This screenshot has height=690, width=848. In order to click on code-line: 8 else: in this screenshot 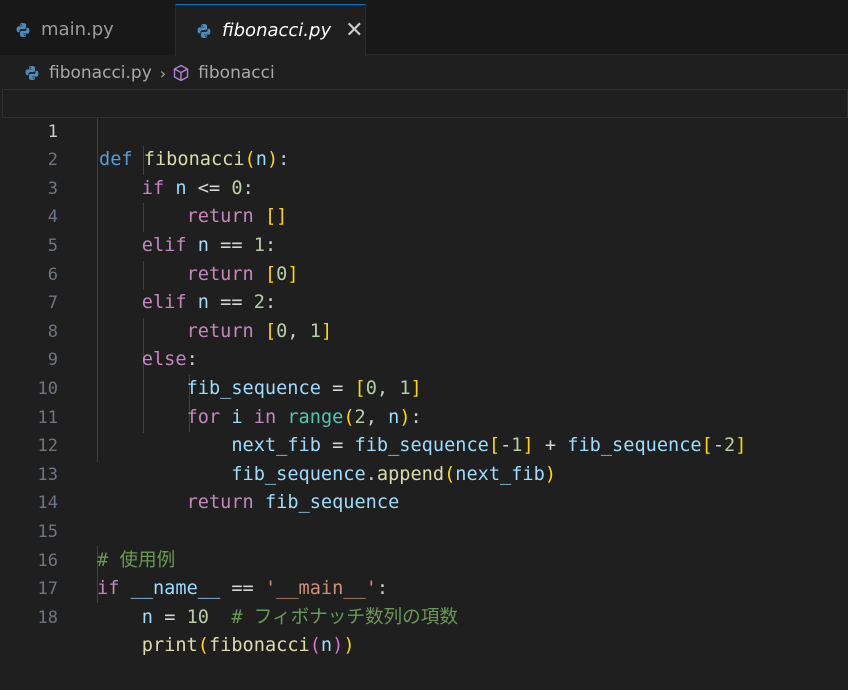, I will do `click(424, 330)`.